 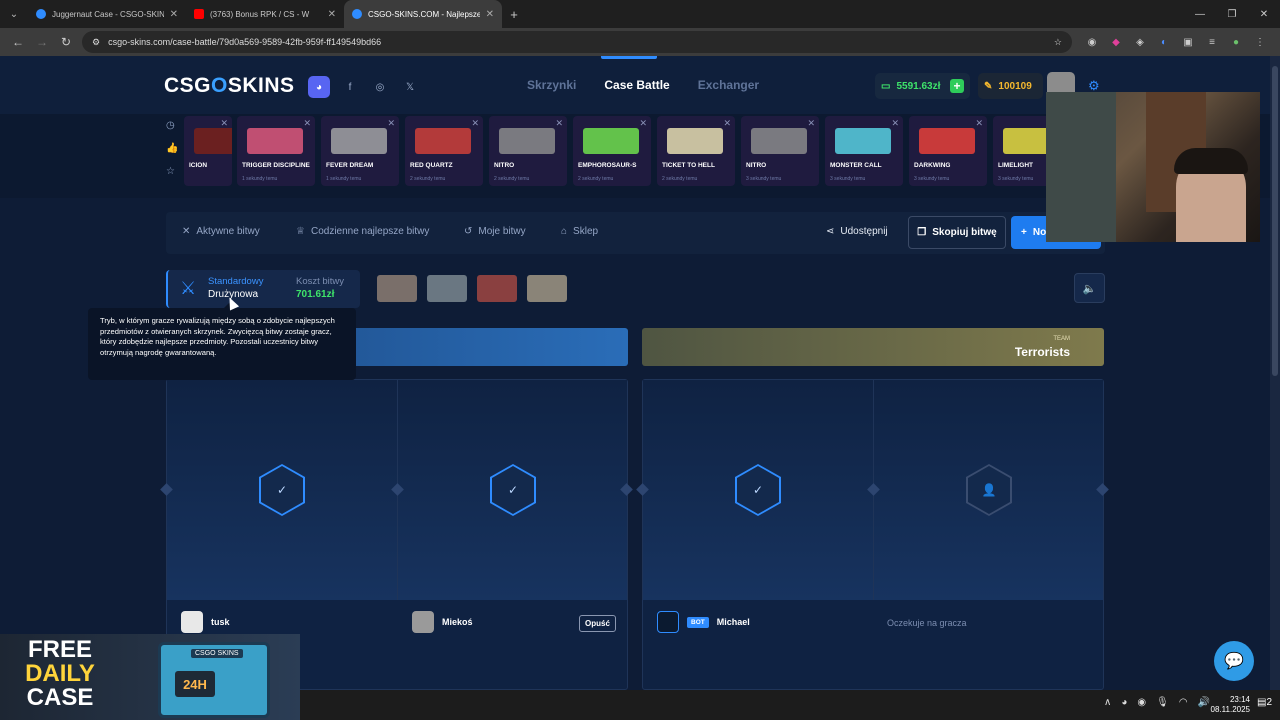 I want to click on recent-case-card: EMPHOROSAUR-S 2 sekundy temu ✕, so click(x=612, y=151).